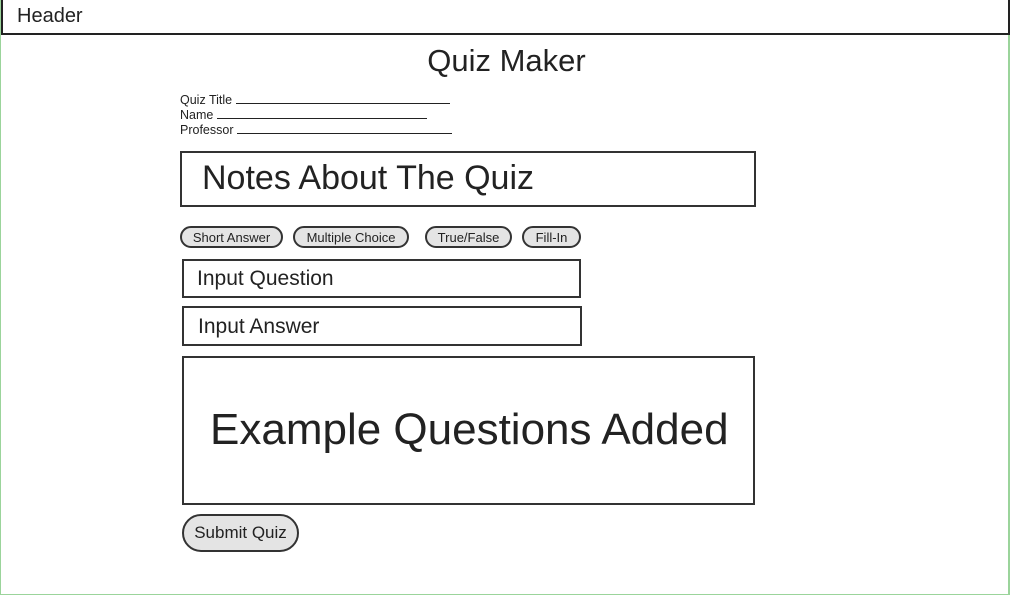 The width and height of the screenshot is (1013, 597). I want to click on answer-input: Input Answer, so click(382, 326).